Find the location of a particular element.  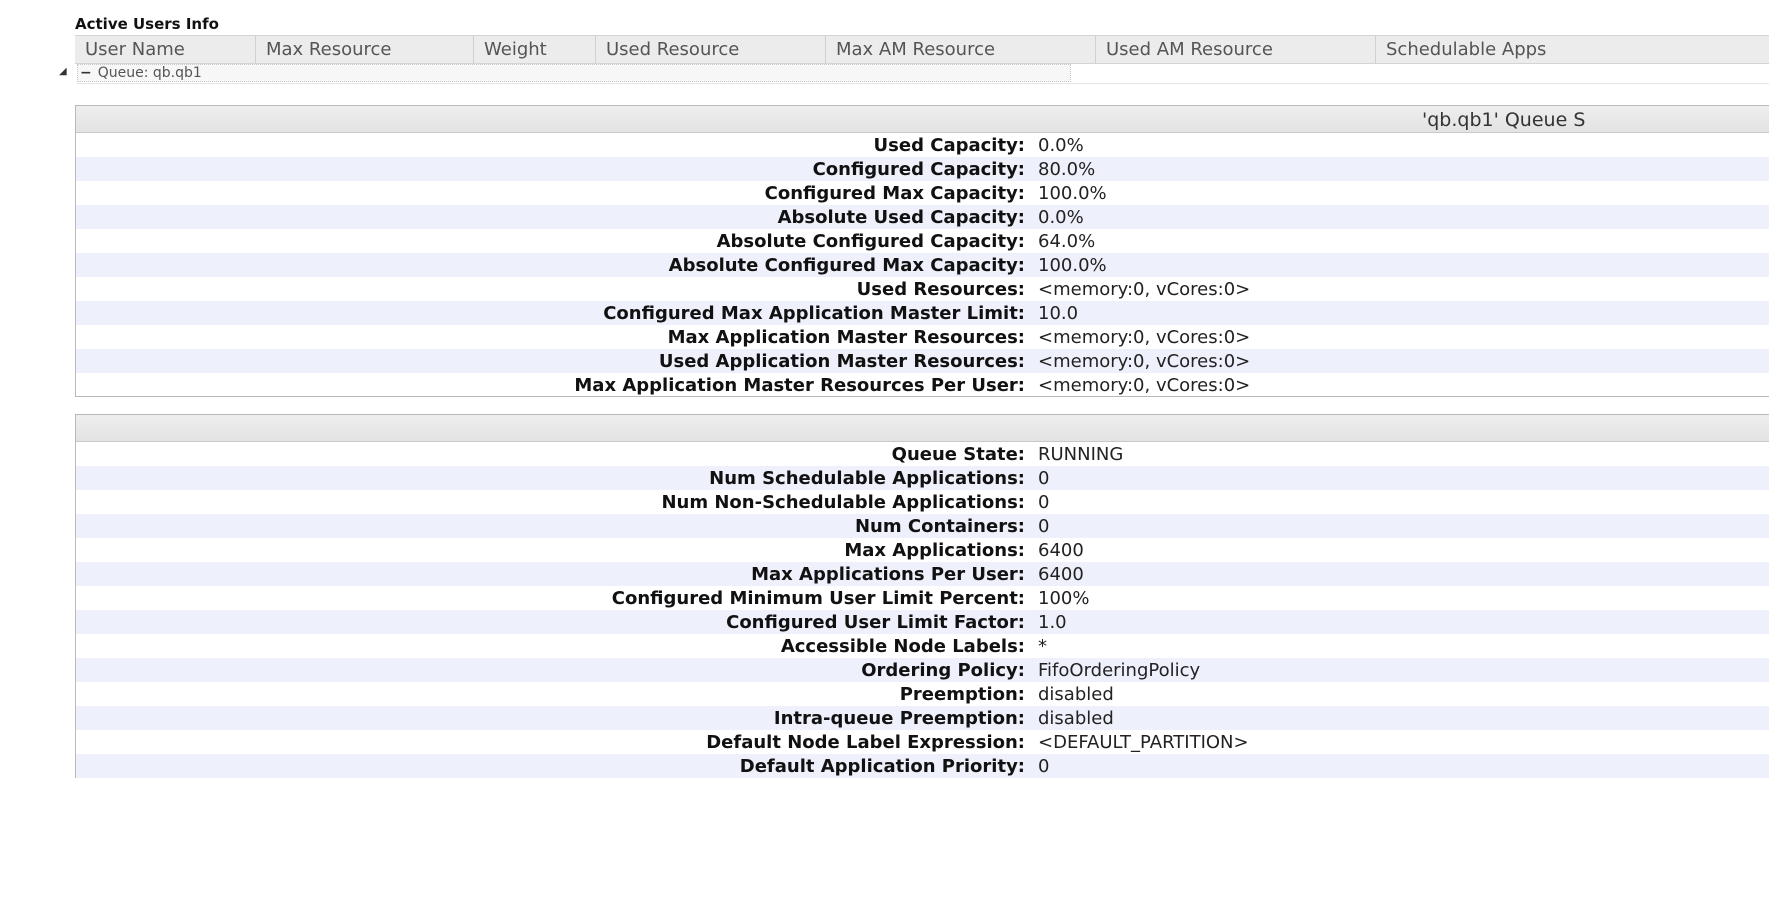

info-row: Used Resources: <memory:0, vCores:0> is located at coordinates (922, 289).